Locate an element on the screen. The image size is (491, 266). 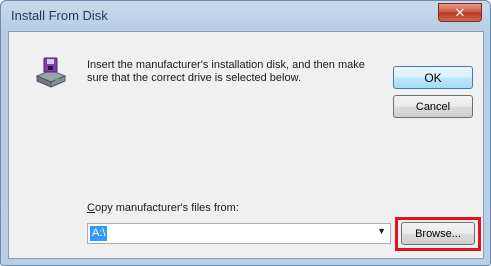
copy-from-value: A:\ is located at coordinates (99, 233).